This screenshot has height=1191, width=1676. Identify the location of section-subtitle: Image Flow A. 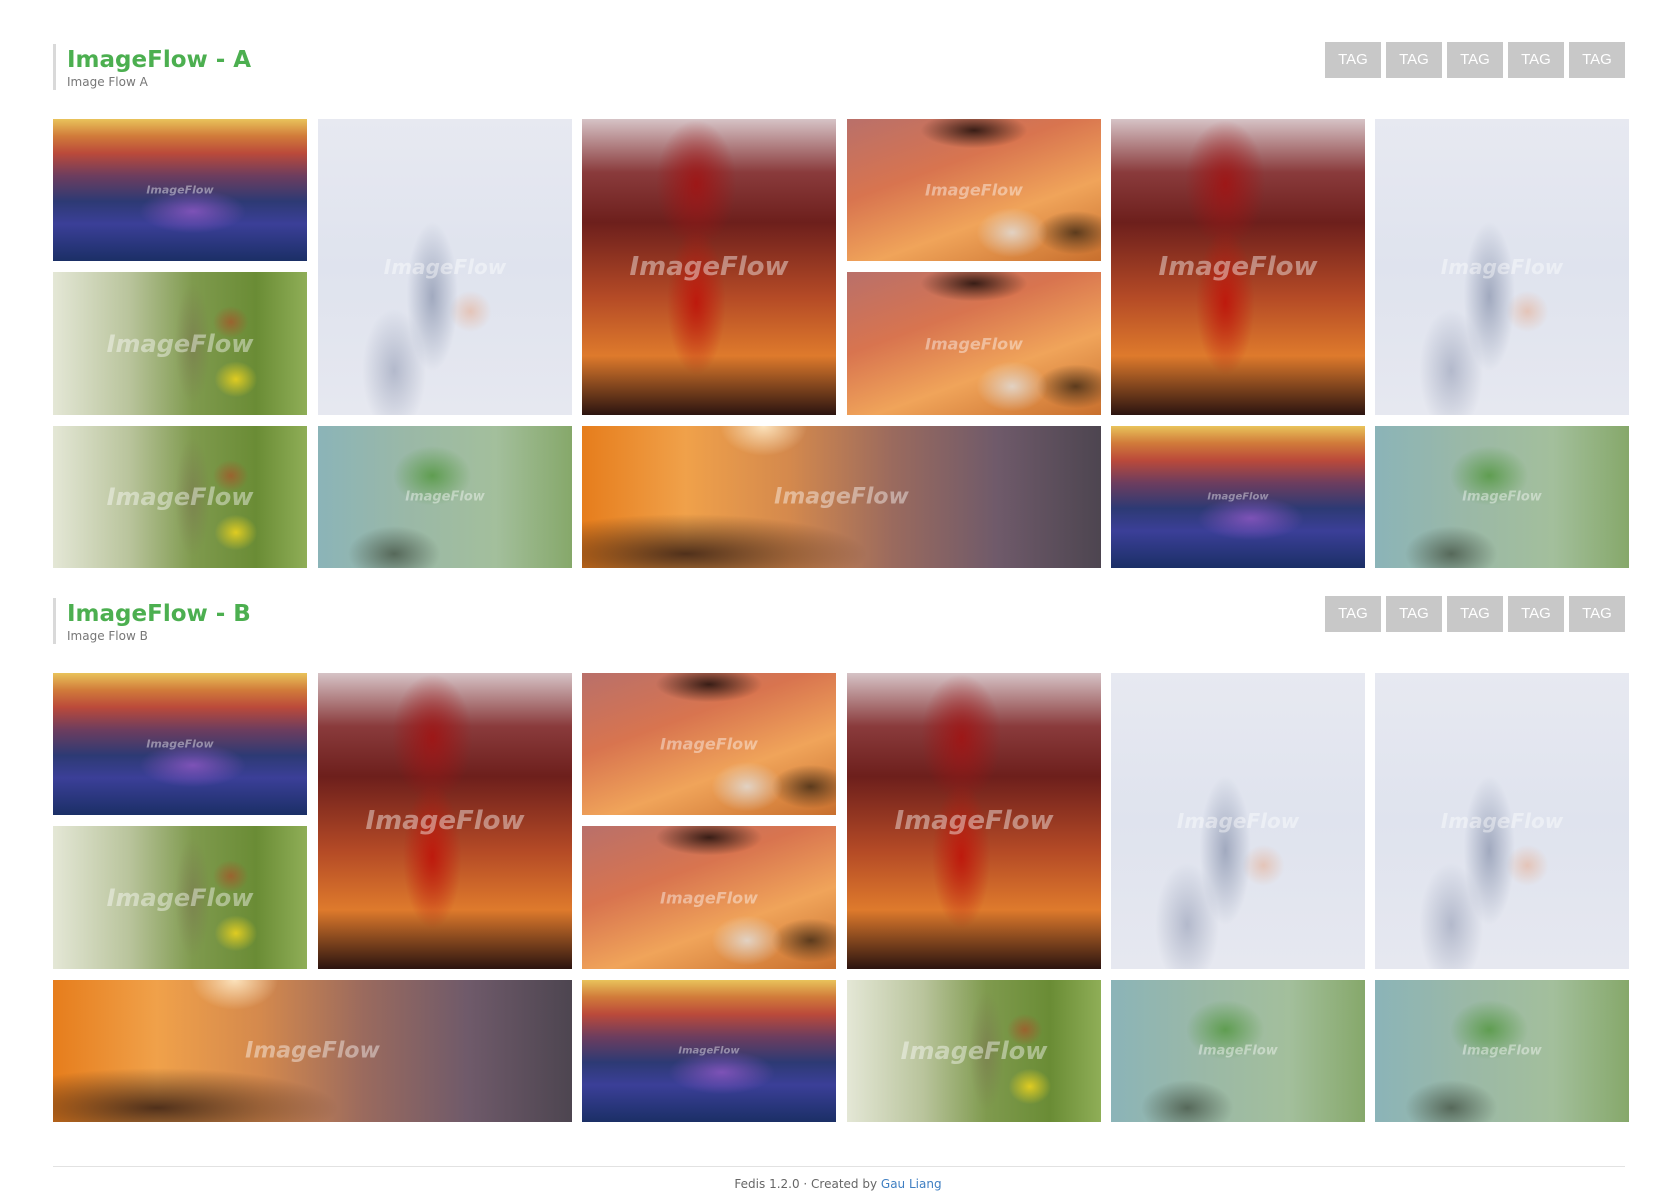
(107, 82).